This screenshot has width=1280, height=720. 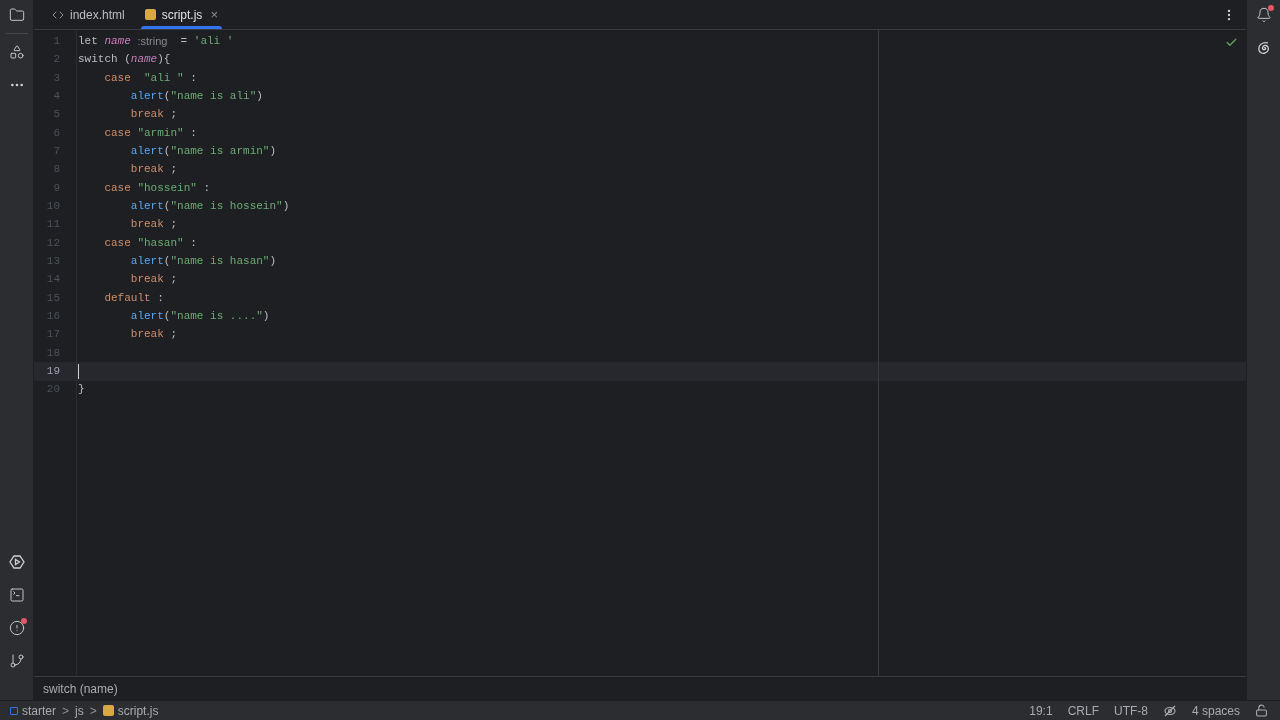 What do you see at coordinates (88, 41) in the screenshot?
I see `code-token: let` at bounding box center [88, 41].